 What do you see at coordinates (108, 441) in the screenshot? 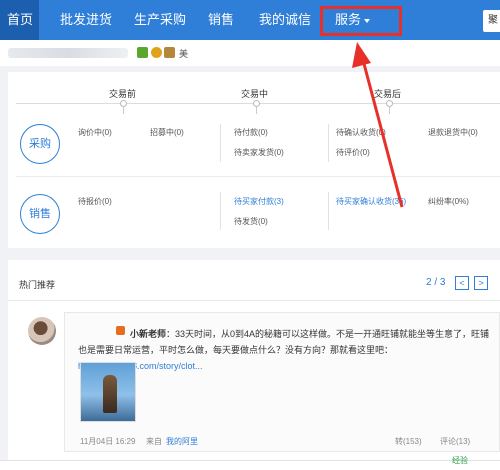
I see `post-date: 11月04日 16:29` at bounding box center [108, 441].